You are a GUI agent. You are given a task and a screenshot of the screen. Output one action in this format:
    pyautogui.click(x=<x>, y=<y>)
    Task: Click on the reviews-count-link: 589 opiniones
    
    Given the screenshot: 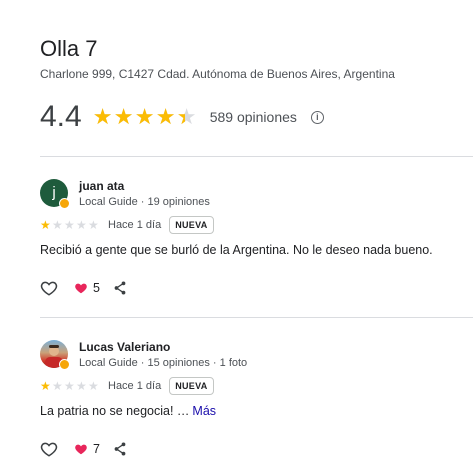 What is the action you would take?
    pyautogui.click(x=253, y=117)
    